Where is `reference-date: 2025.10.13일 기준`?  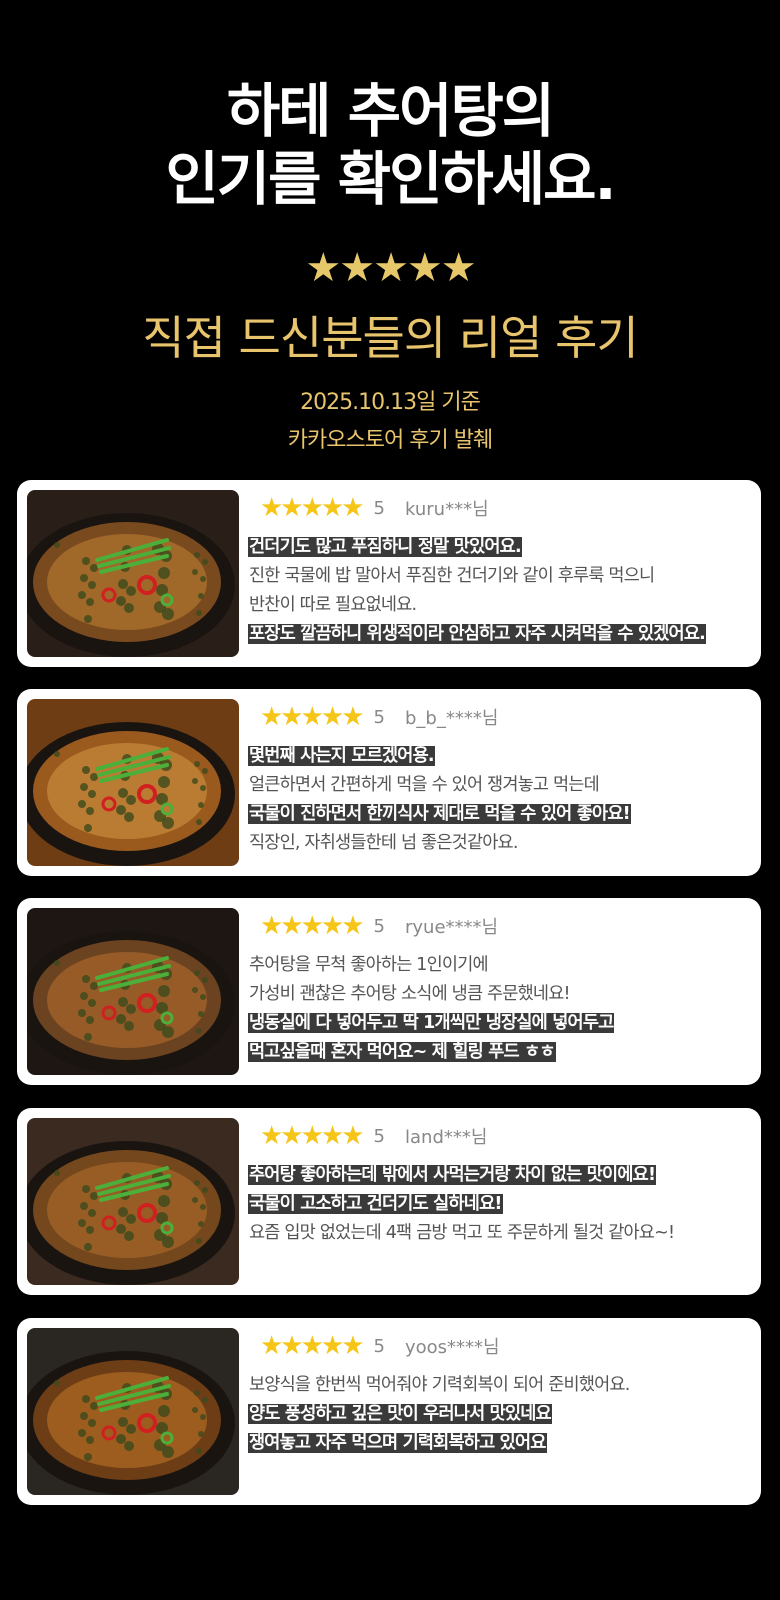
reference-date: 2025.10.13일 기준 is located at coordinates (390, 402).